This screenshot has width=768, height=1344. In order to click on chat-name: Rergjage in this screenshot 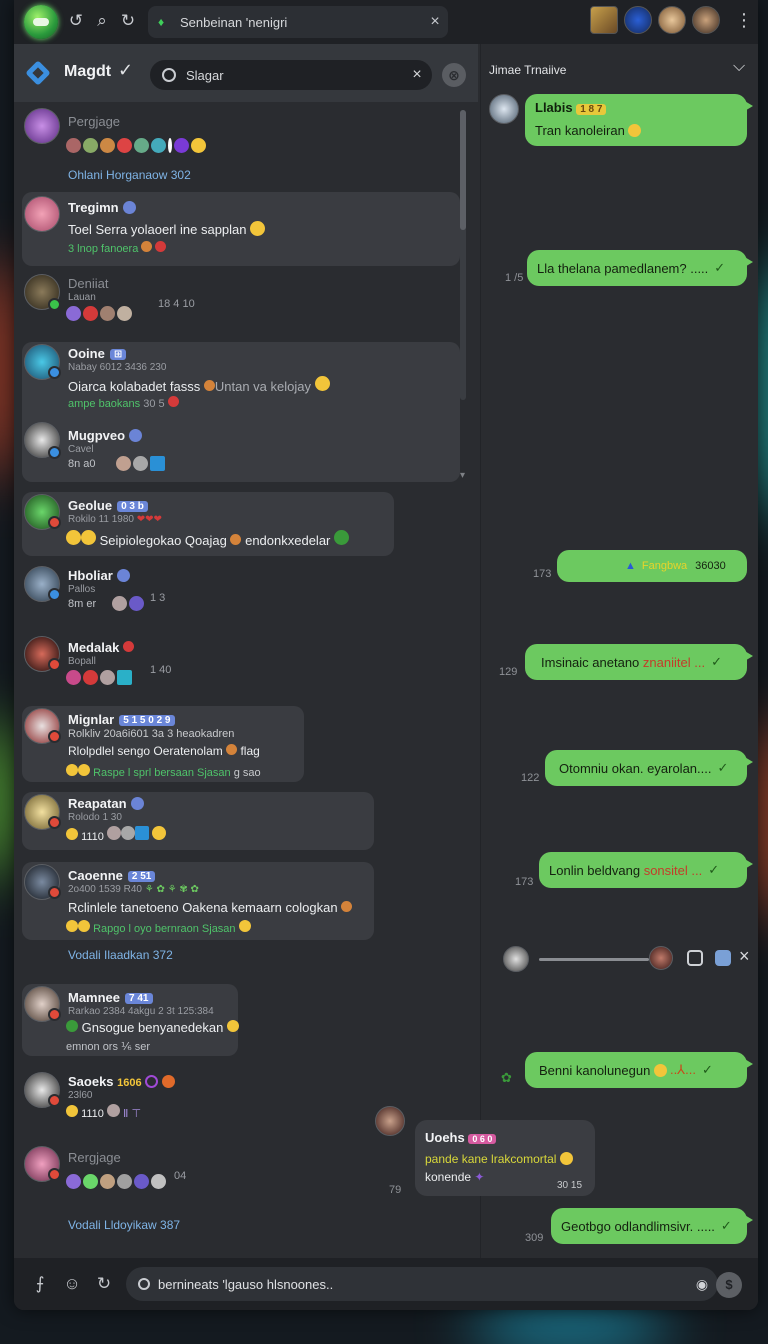, I will do `click(94, 1157)`.